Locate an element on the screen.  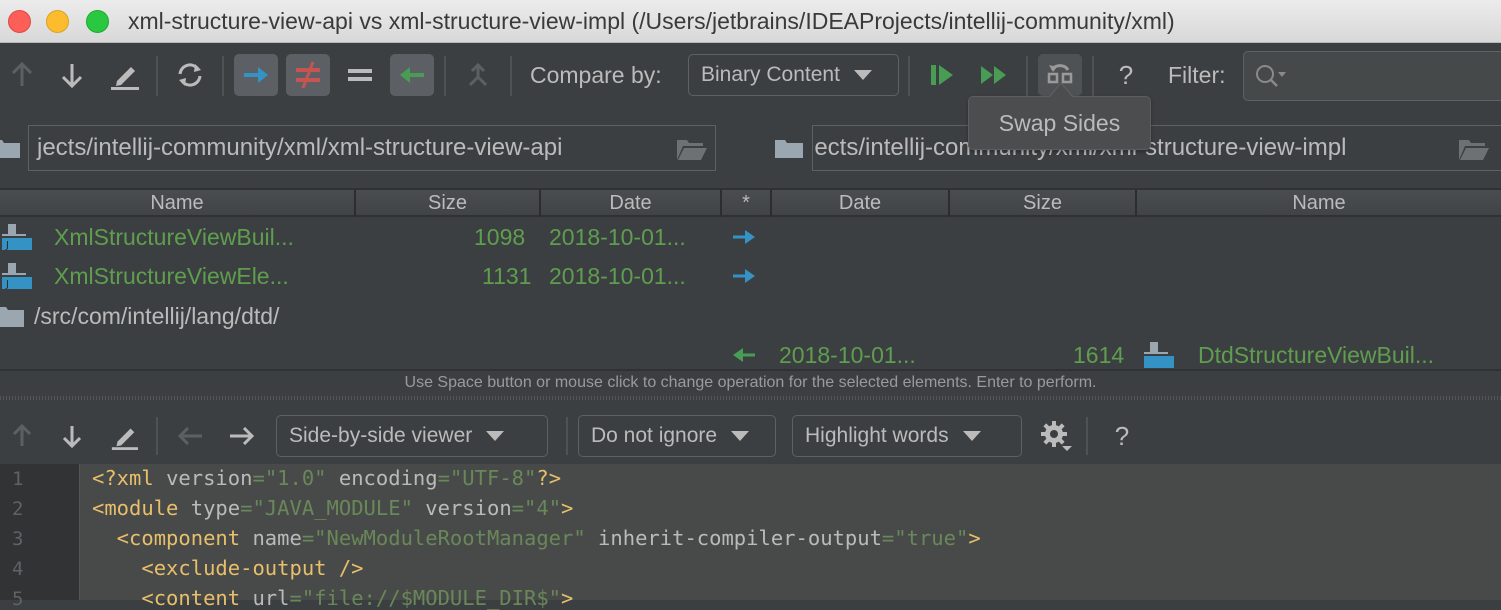
copy-left-arrow-icon is located at coordinates (744, 355).